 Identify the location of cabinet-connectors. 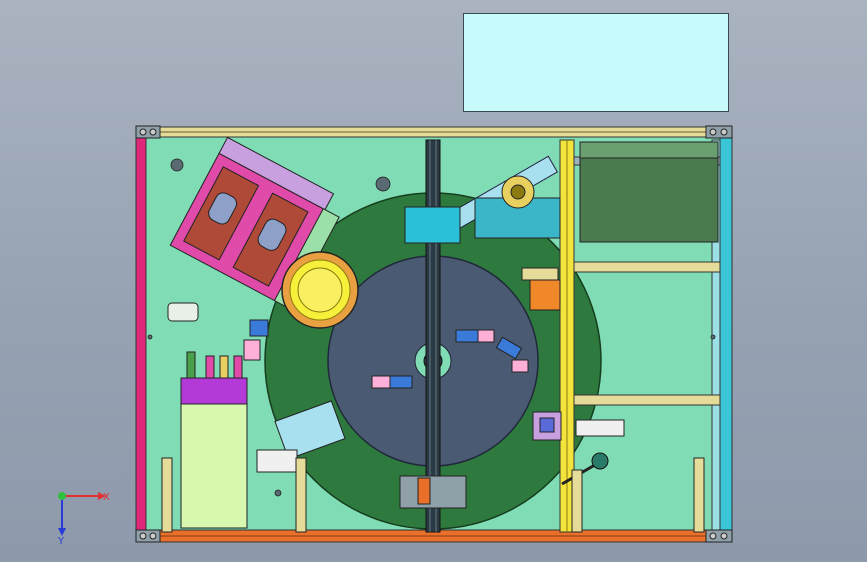
(214, 365).